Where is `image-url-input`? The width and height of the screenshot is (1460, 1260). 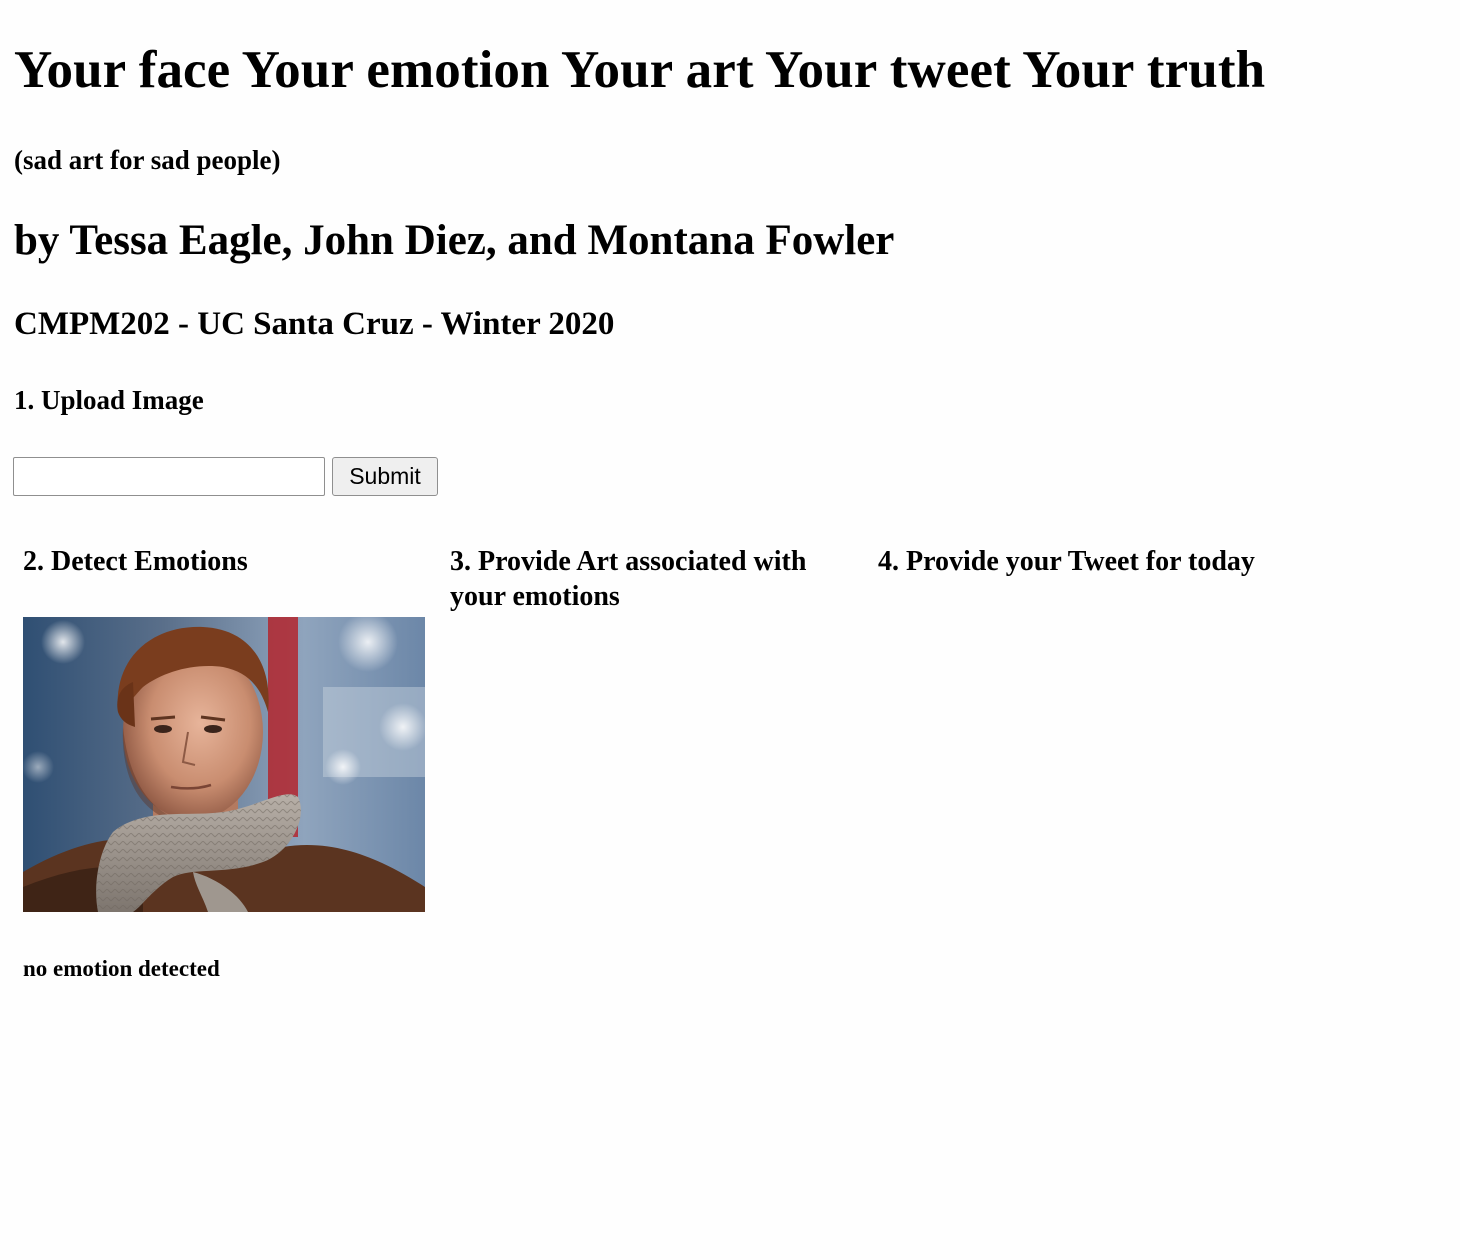
image-url-input is located at coordinates (169, 476).